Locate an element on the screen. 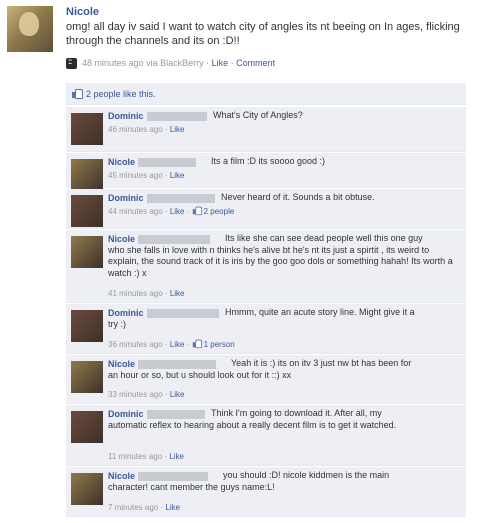 Image resolution: width=479 pixels, height=523 pixels. post-like-link: Like is located at coordinates (220, 63).